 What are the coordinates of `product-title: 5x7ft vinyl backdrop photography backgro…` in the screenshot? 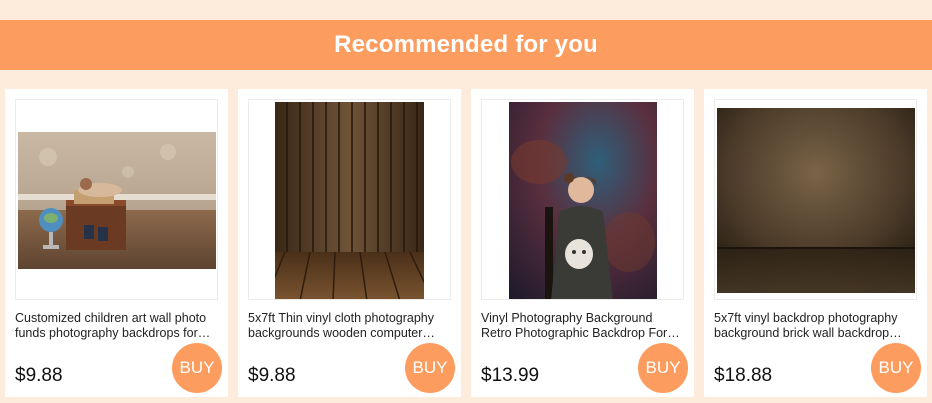 It's located at (816, 326).